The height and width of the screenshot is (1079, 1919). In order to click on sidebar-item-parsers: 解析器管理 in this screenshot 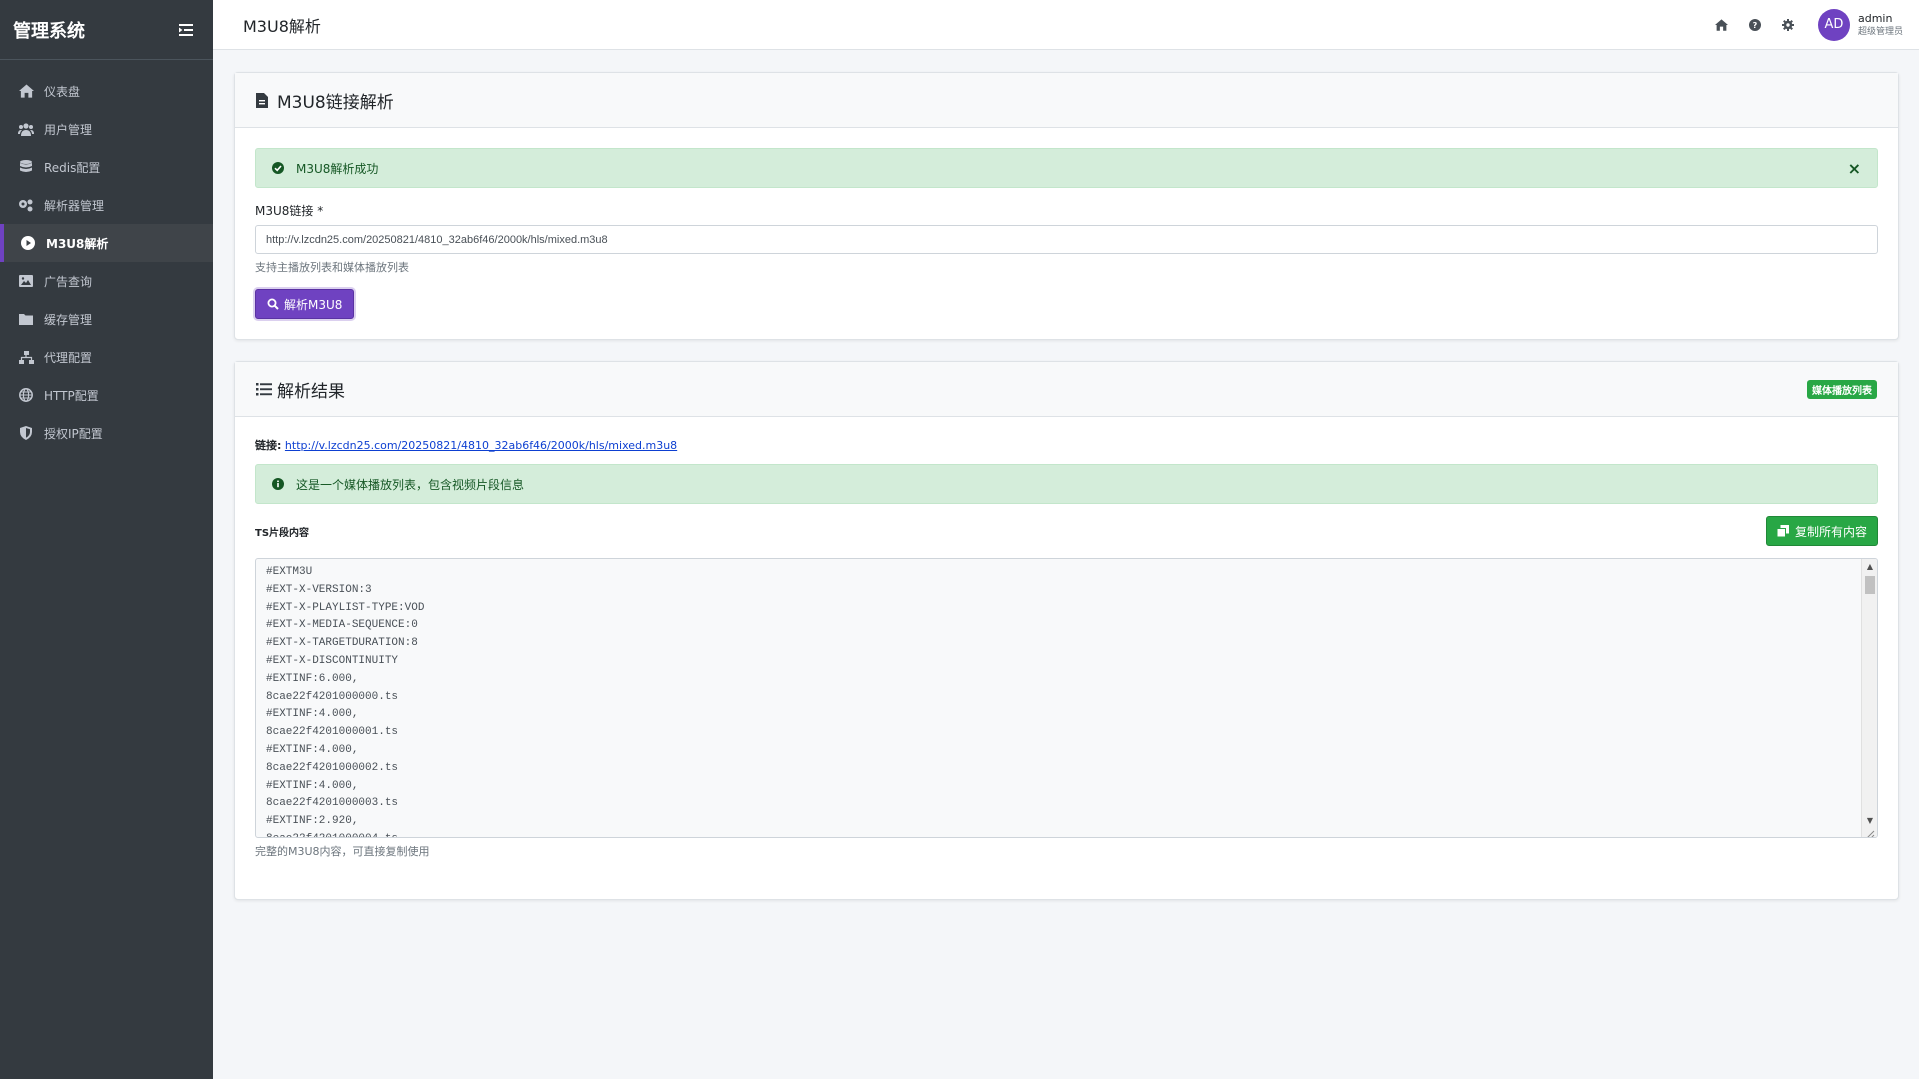, I will do `click(106, 205)`.